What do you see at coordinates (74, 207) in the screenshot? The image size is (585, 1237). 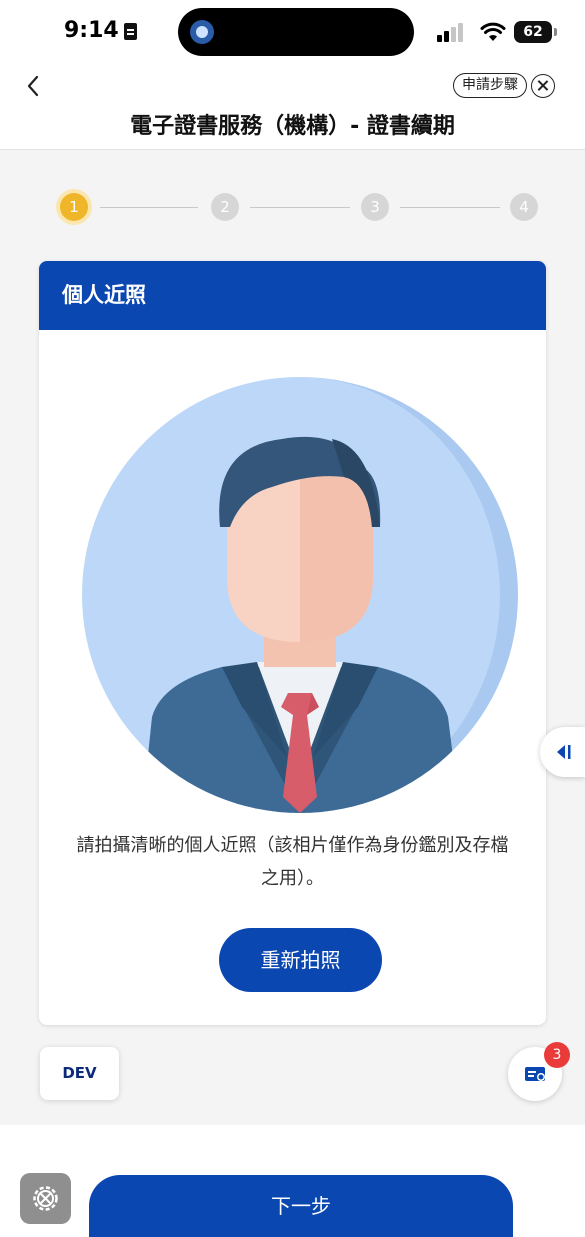 I see `step-1: 1` at bounding box center [74, 207].